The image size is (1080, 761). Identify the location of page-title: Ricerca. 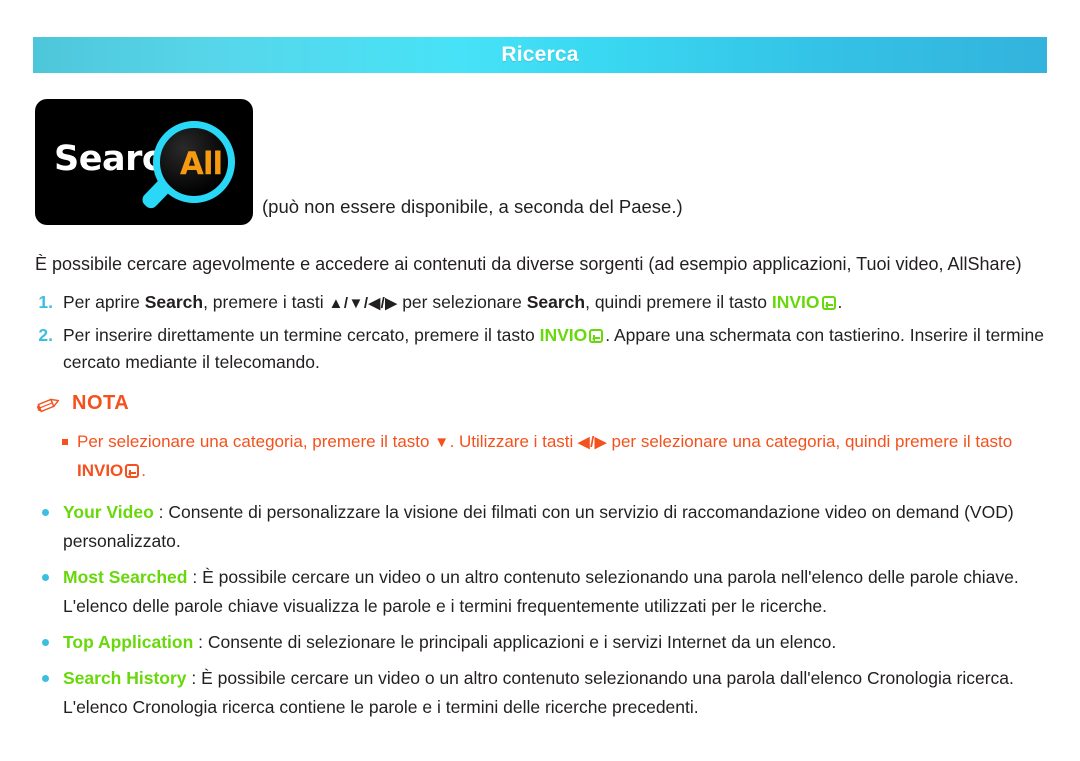
(540, 54).